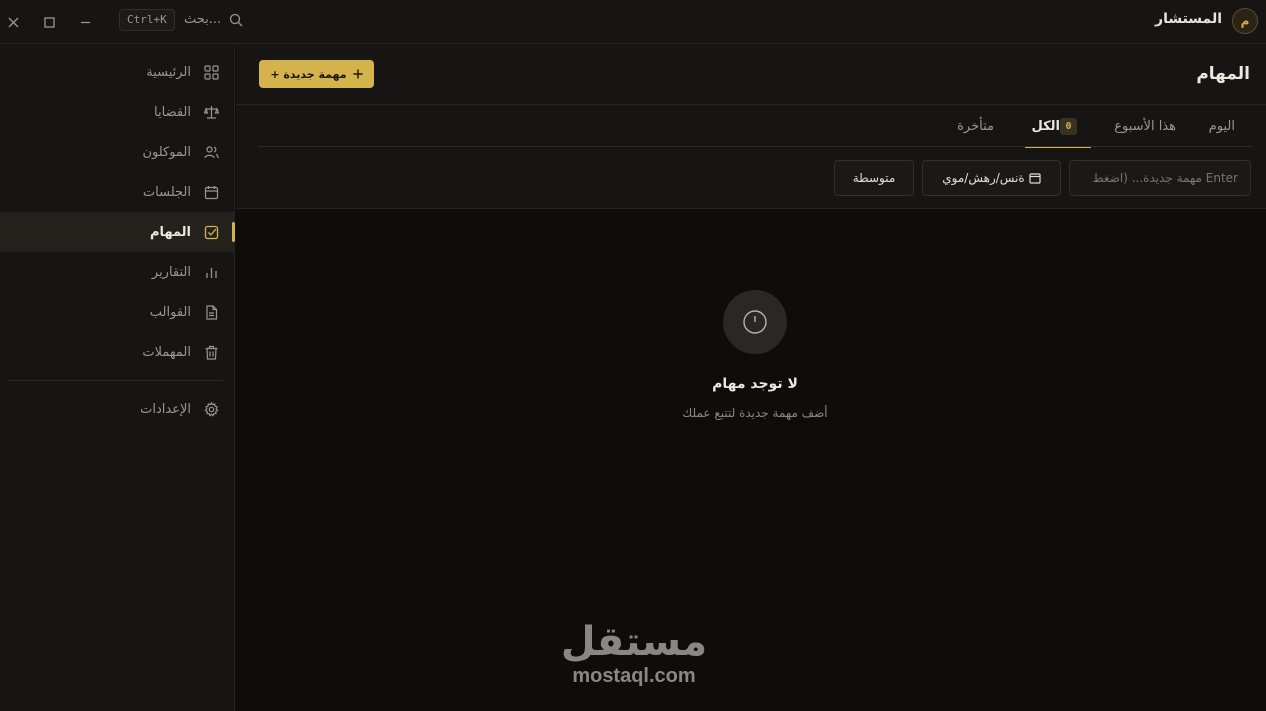 The height and width of the screenshot is (711, 1266). Describe the element at coordinates (634, 676) in the screenshot. I see `watermark-latin: mostaql.com` at that location.